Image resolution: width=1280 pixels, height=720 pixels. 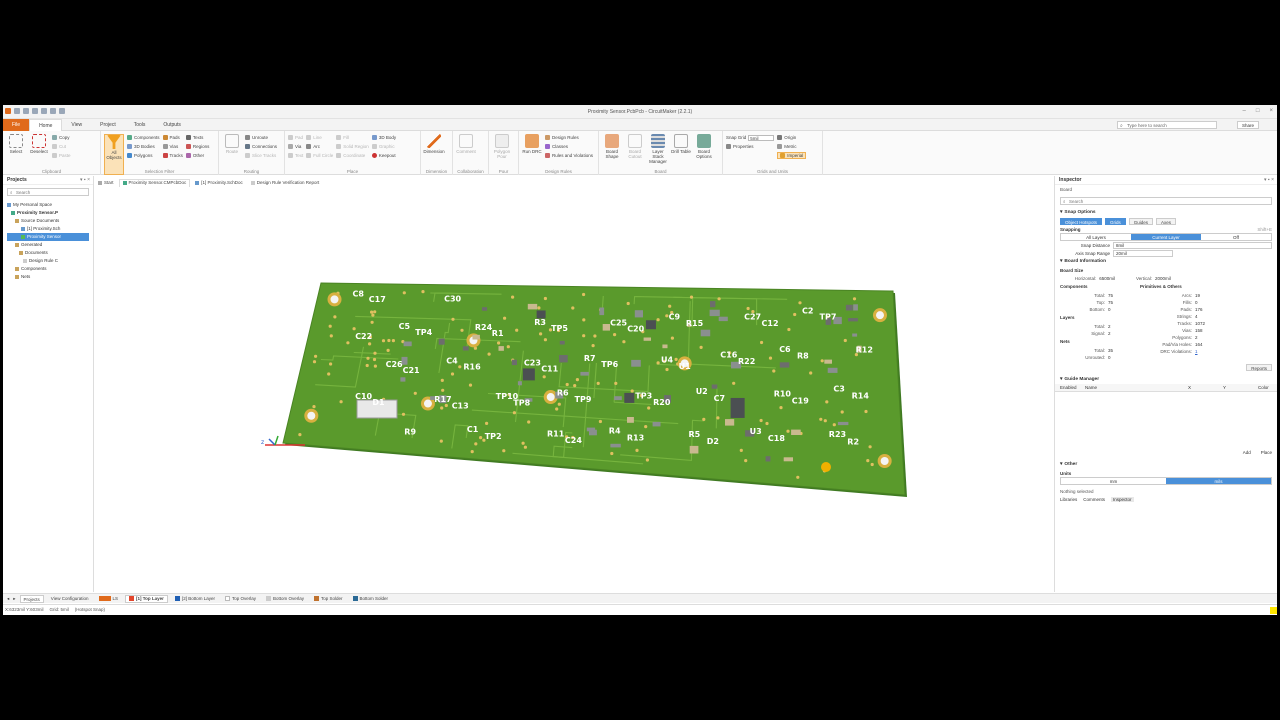 I want to click on tab-inspector: Inspector, so click(x=1122, y=499).